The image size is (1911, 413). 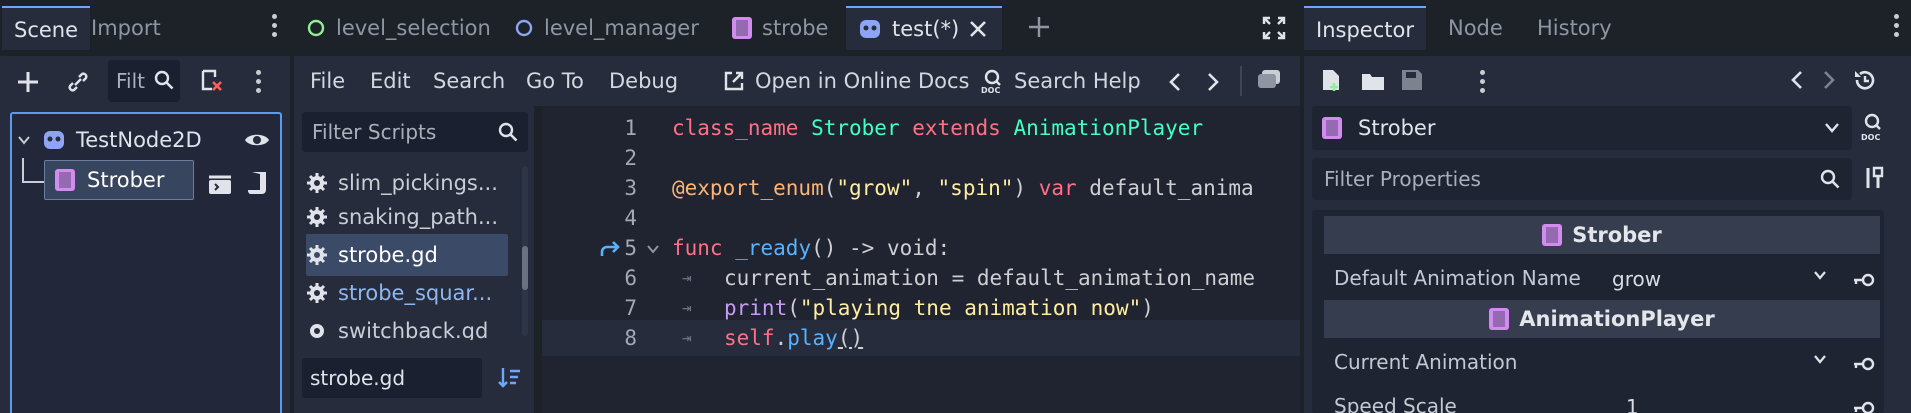 I want to click on property-label: Default Animation Name, so click(x=1457, y=278).